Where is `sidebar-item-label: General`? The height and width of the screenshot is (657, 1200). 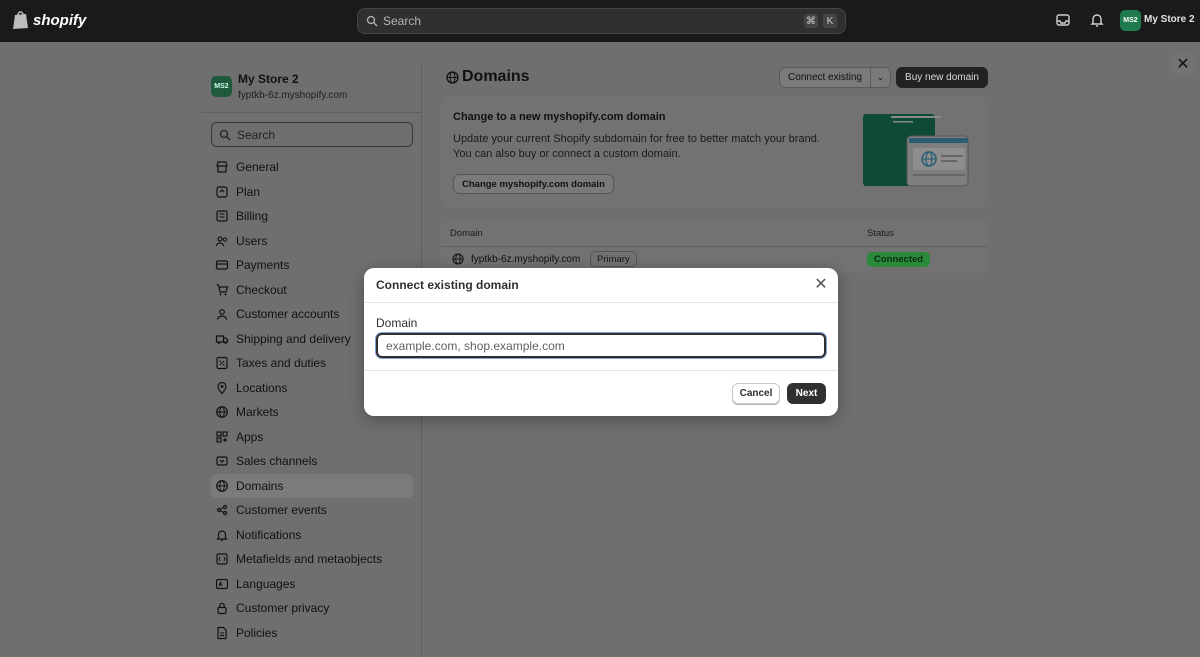 sidebar-item-label: General is located at coordinates (257, 167).